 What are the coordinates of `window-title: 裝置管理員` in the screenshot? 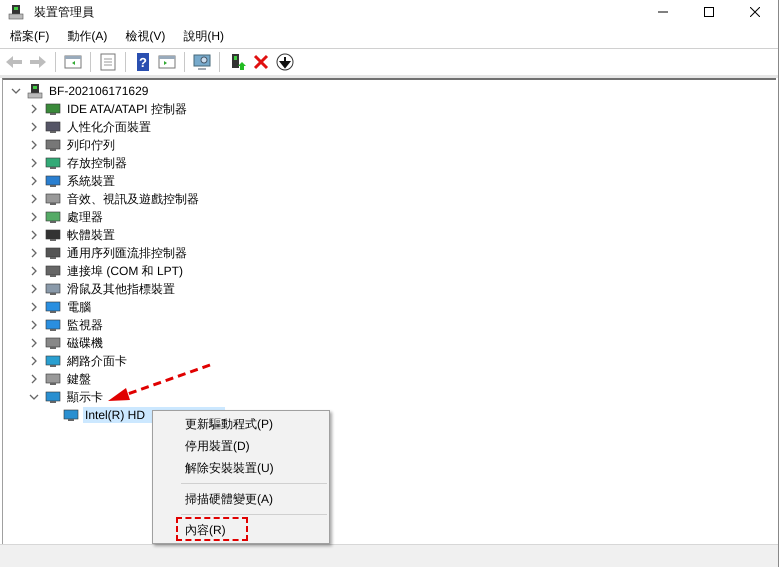 It's located at (64, 12).